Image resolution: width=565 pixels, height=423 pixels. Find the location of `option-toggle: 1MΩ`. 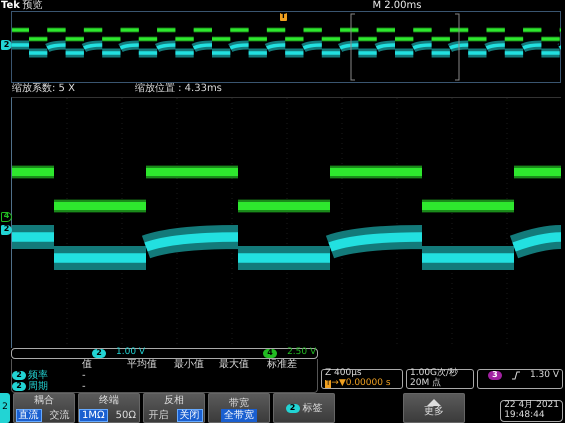

option-toggle: 1MΩ is located at coordinates (93, 415).